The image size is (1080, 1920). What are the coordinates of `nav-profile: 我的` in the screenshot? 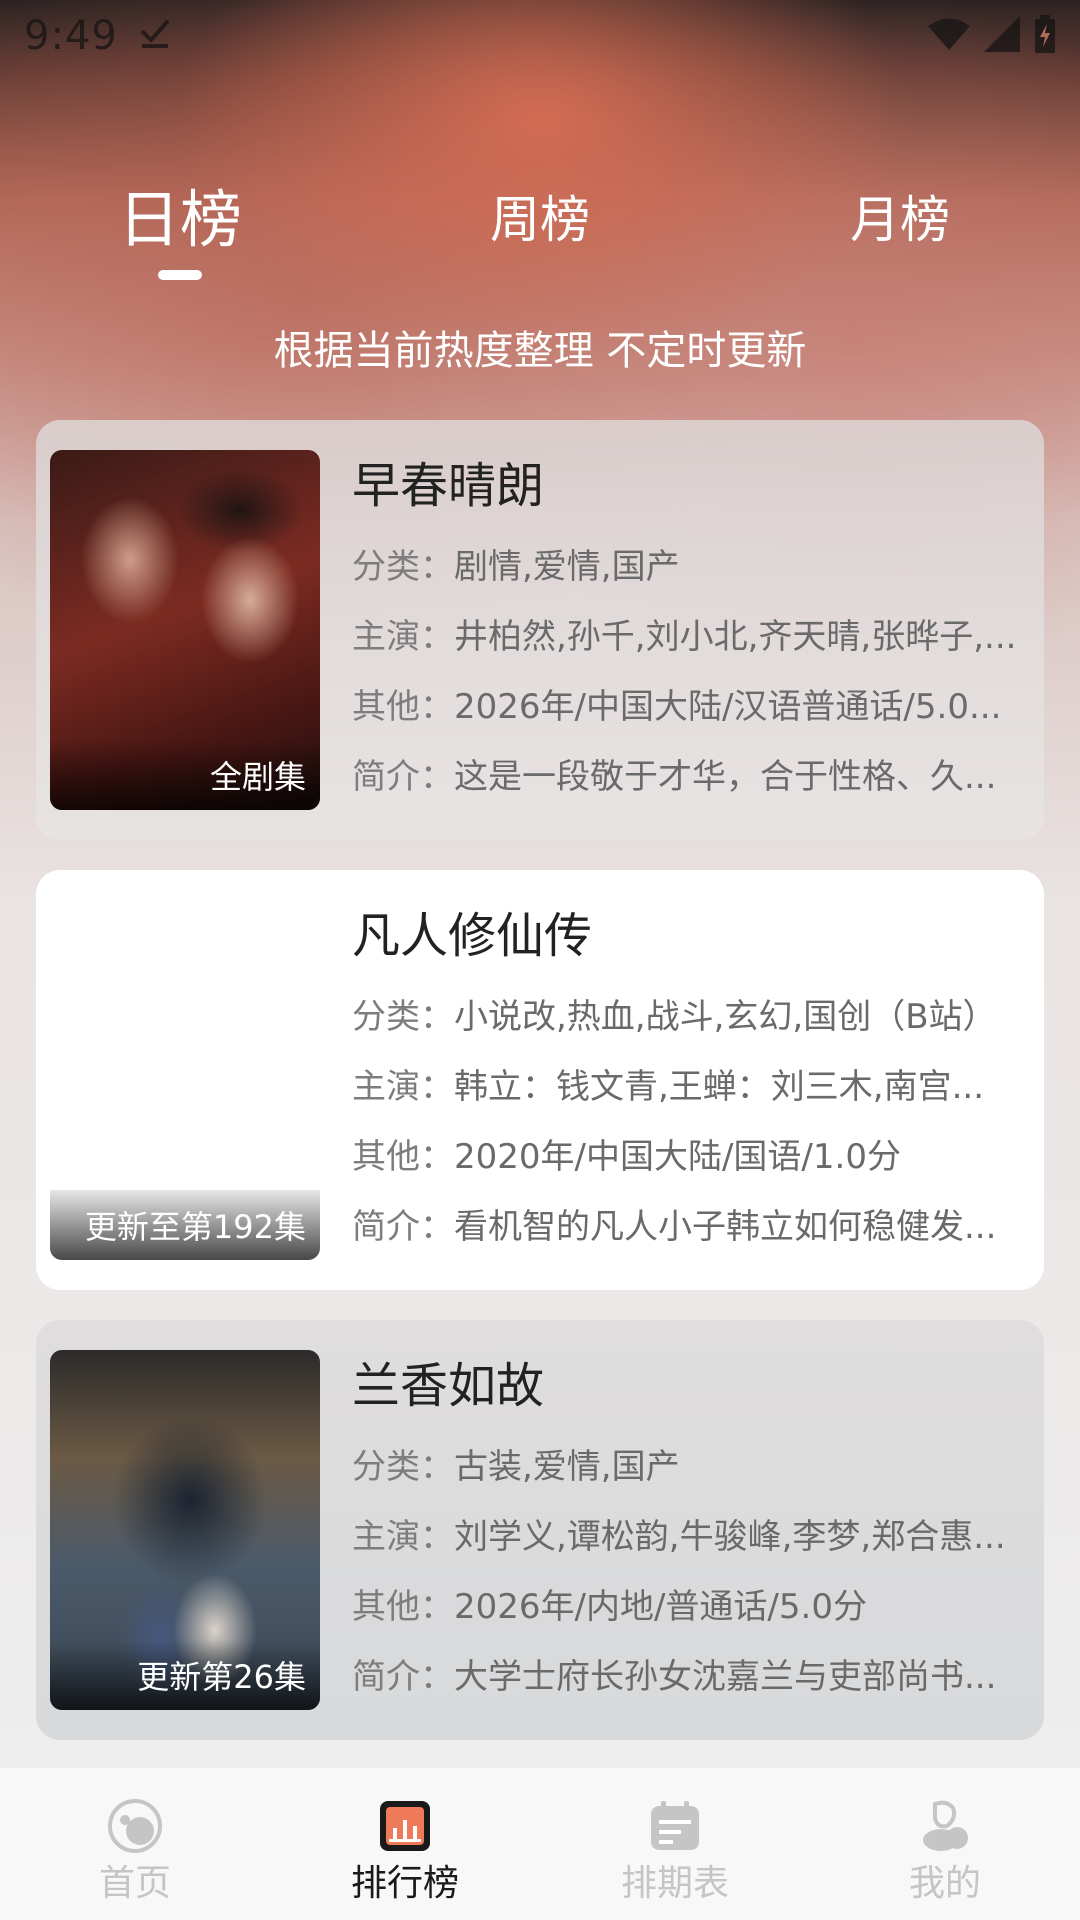 It's located at (945, 1844).